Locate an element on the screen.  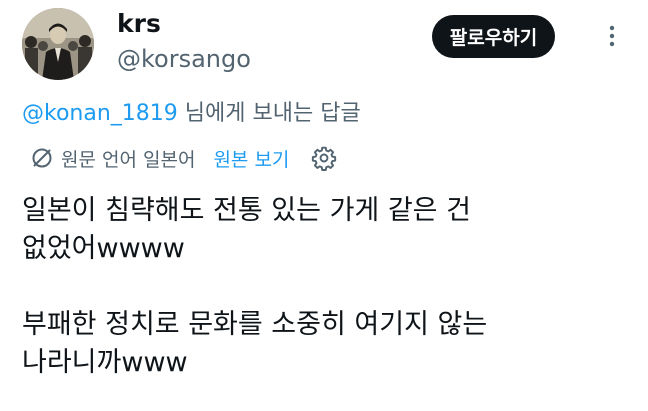
avatar is located at coordinates (58, 44).